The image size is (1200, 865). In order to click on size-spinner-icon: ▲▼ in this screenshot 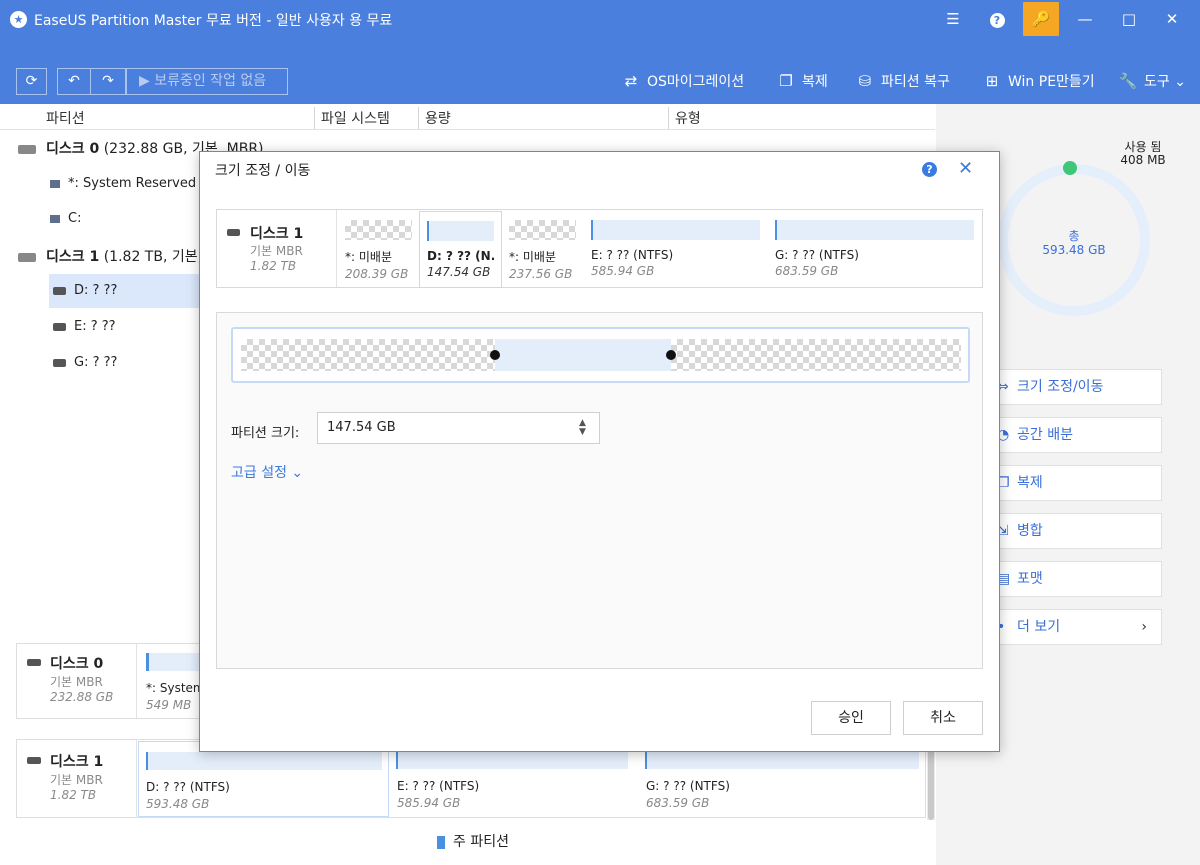, I will do `click(583, 428)`.